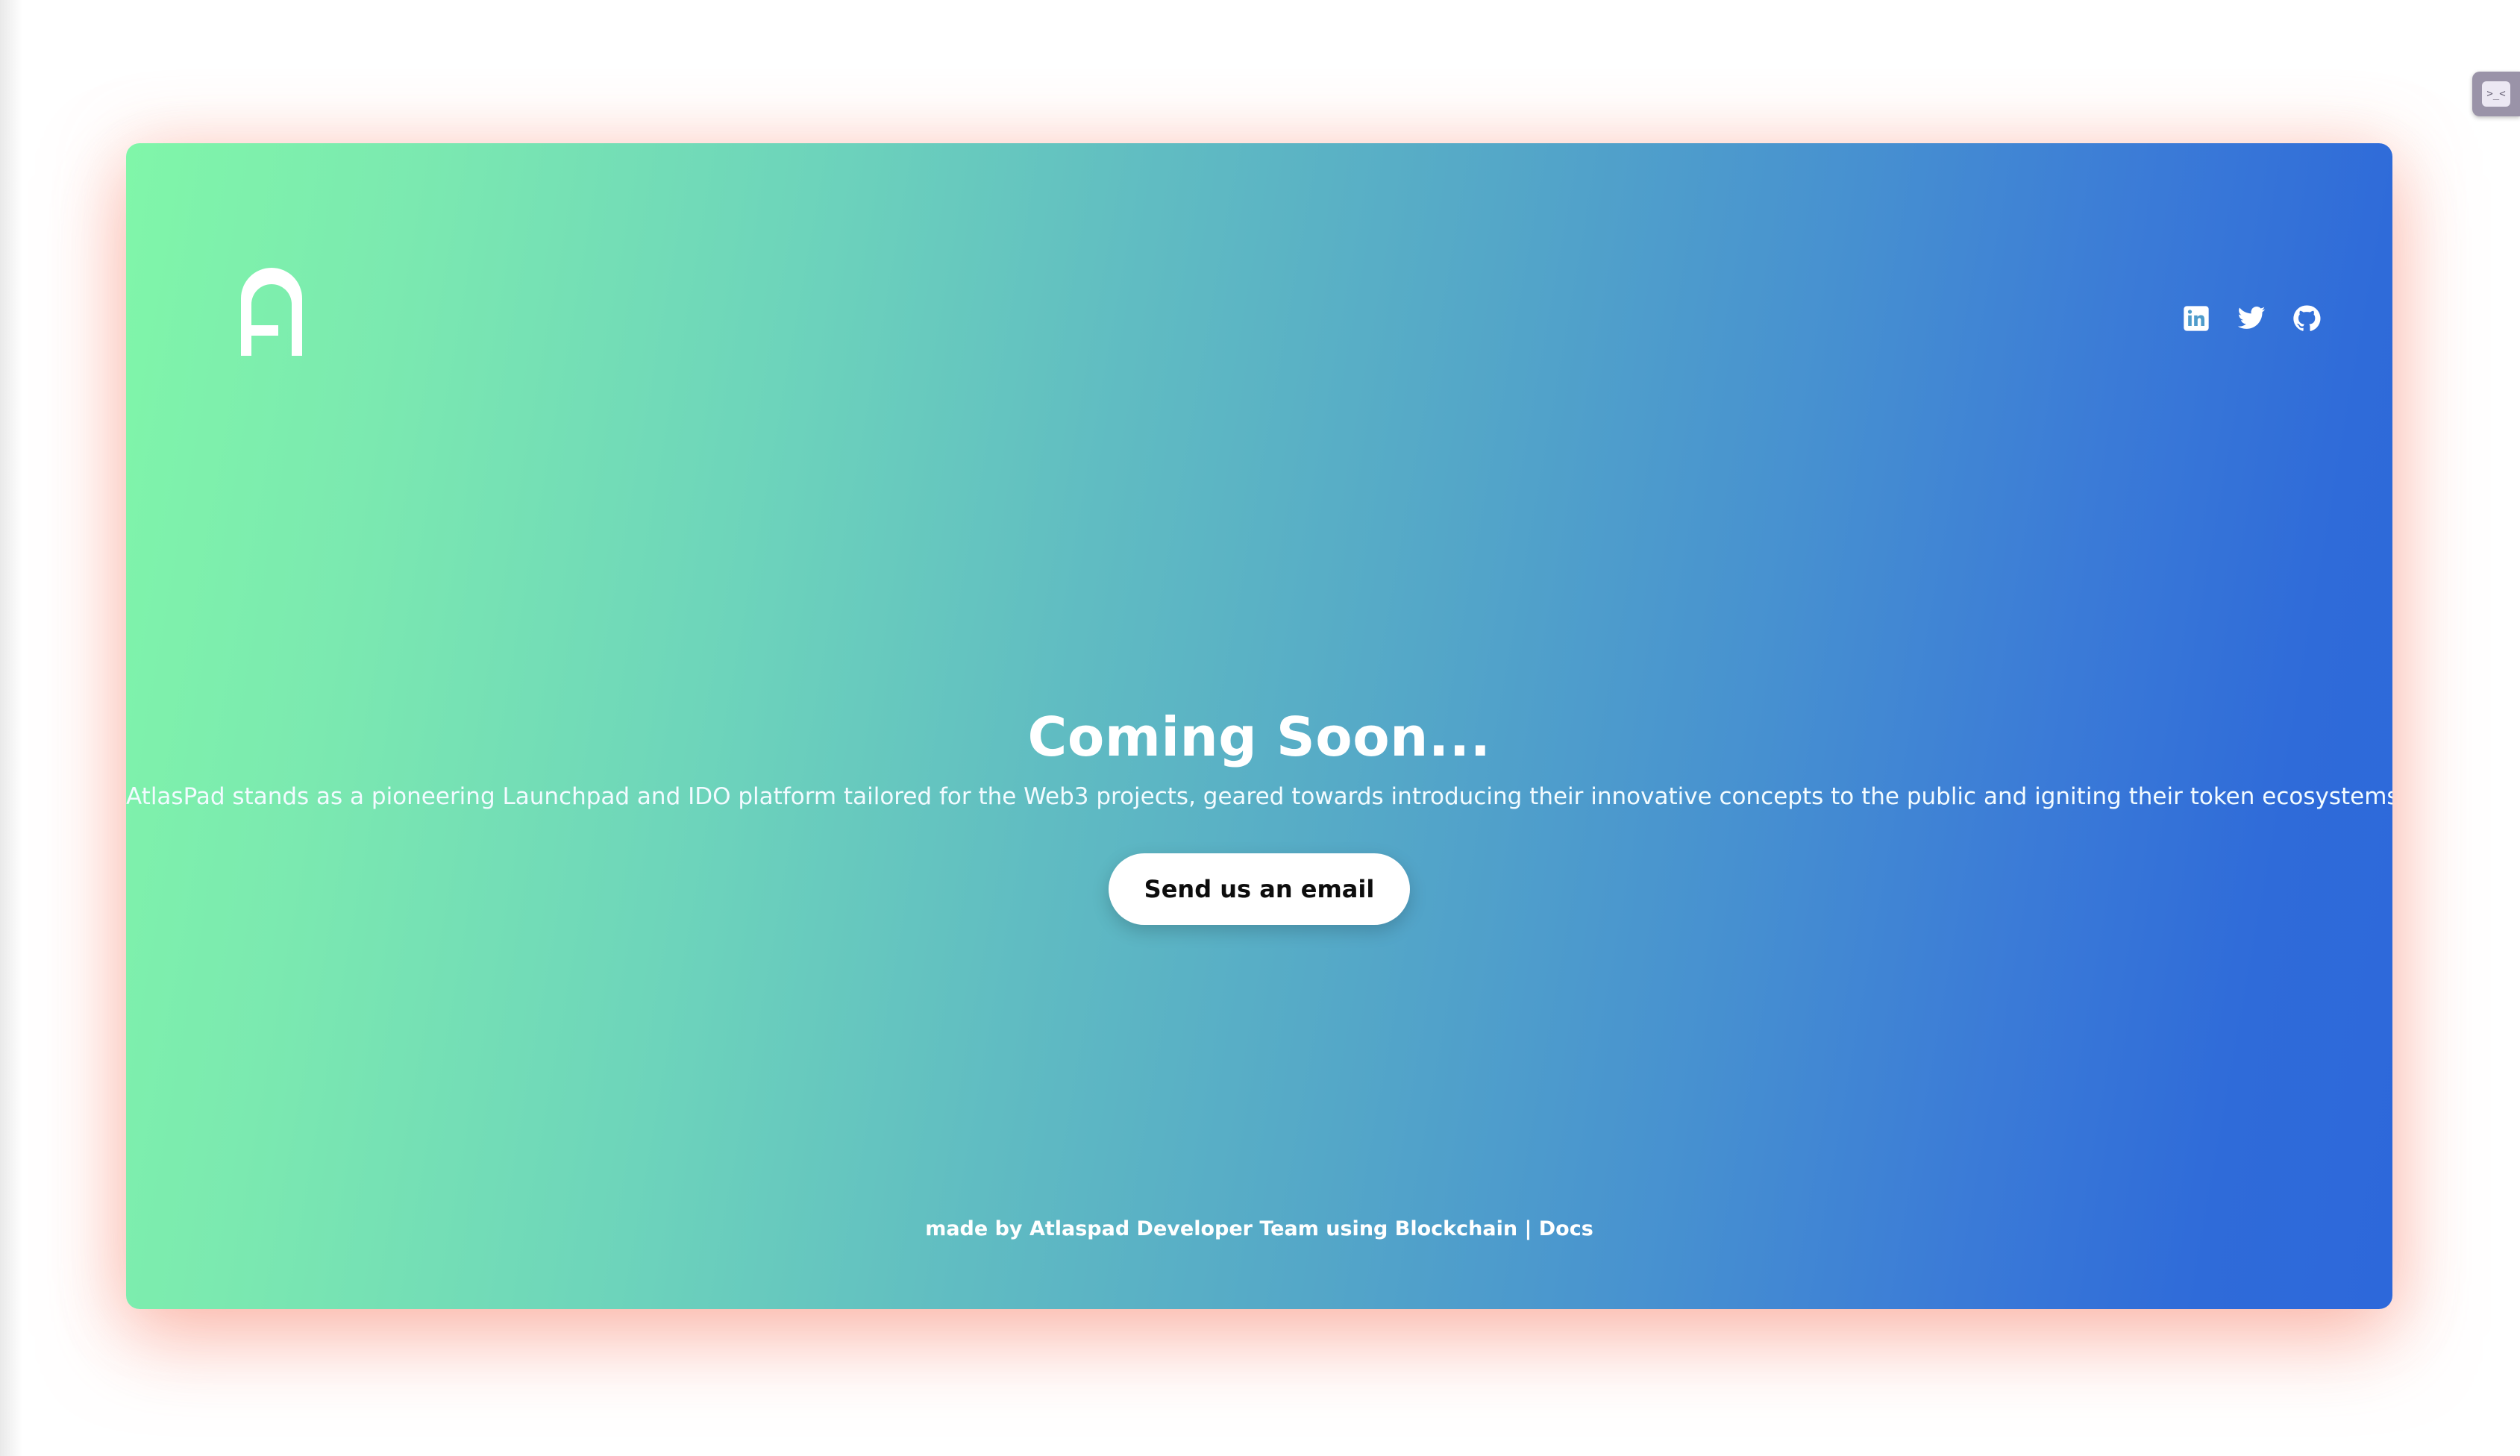 This screenshot has height=1456, width=2520. I want to click on logo-mark-icon, so click(271, 312).